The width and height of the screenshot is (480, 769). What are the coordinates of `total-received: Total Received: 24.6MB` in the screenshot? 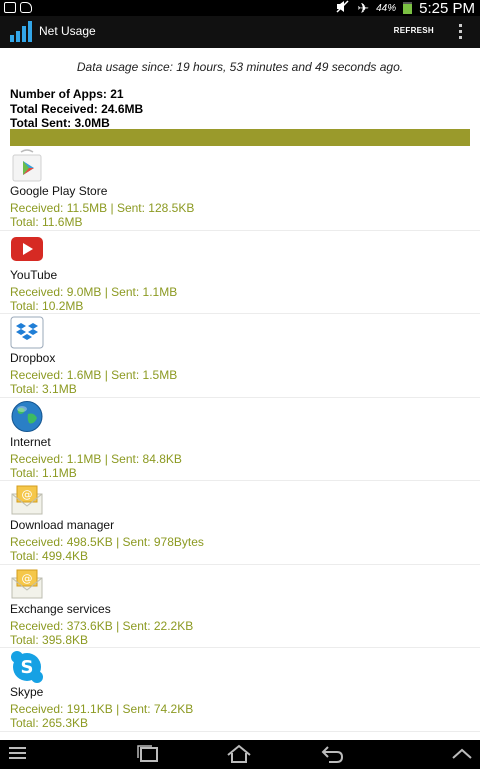 It's located at (77, 108).